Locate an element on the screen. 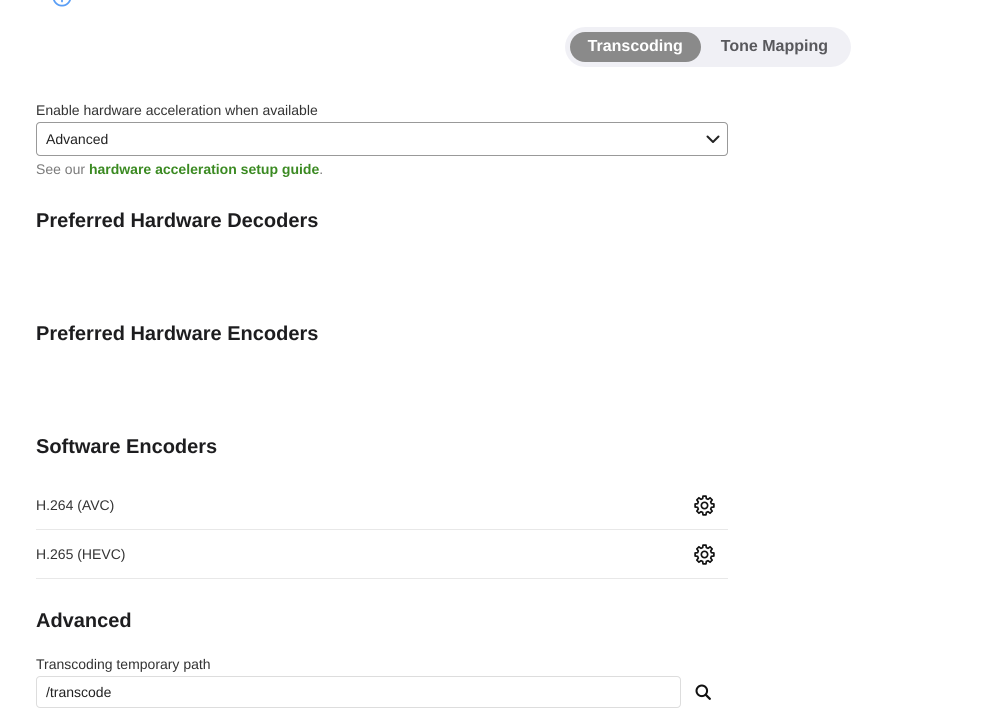 The image size is (1000, 709). select-field: Advanced is located at coordinates (382, 139).